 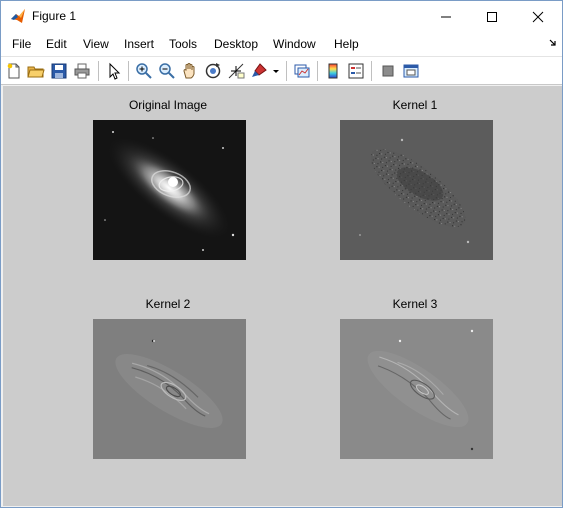 What do you see at coordinates (168, 105) in the screenshot?
I see `subplot-title-original: Original Image` at bounding box center [168, 105].